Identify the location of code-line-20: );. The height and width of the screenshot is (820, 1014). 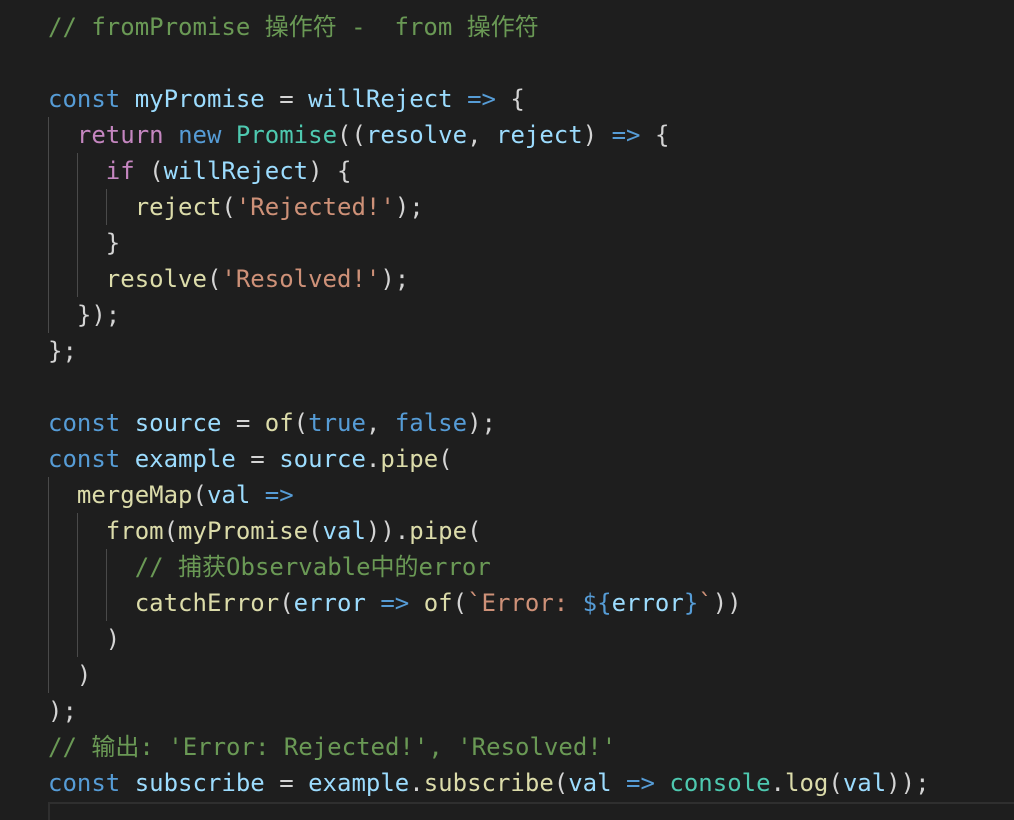
(62, 711).